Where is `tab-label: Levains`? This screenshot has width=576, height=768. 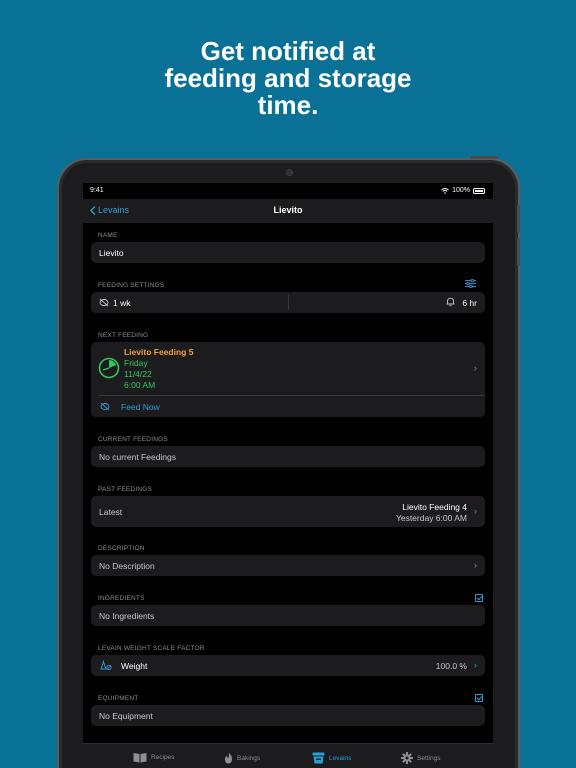 tab-label: Levains is located at coordinates (340, 758).